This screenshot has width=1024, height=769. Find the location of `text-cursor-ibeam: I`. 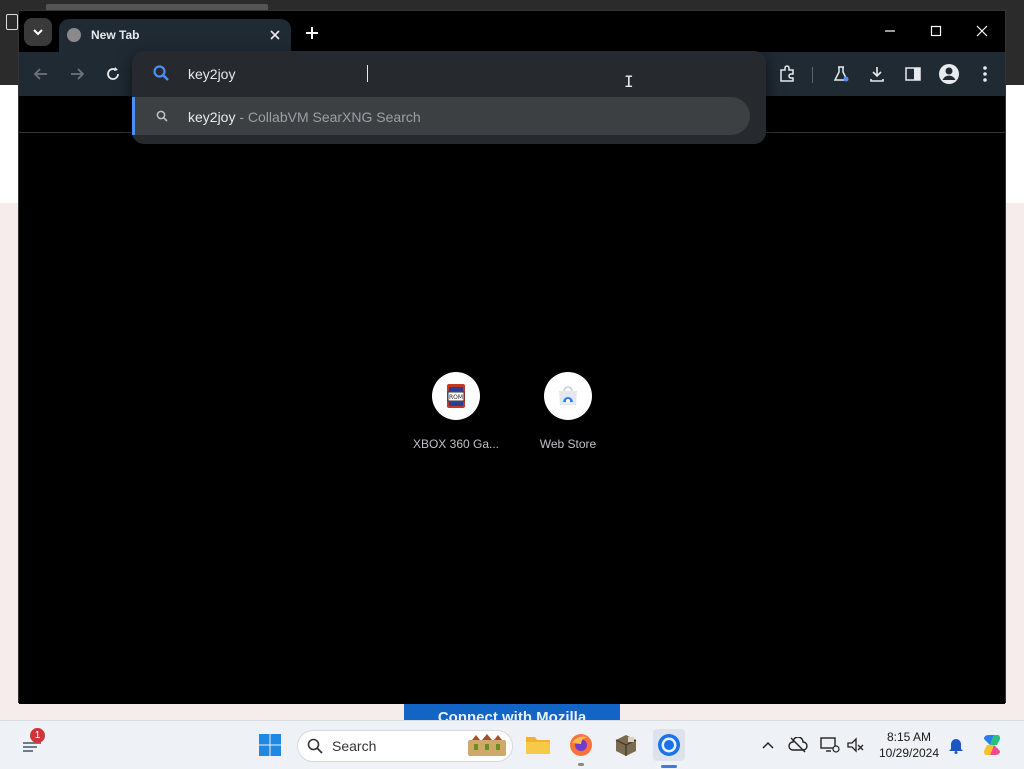

text-cursor-ibeam: I is located at coordinates (629, 81).